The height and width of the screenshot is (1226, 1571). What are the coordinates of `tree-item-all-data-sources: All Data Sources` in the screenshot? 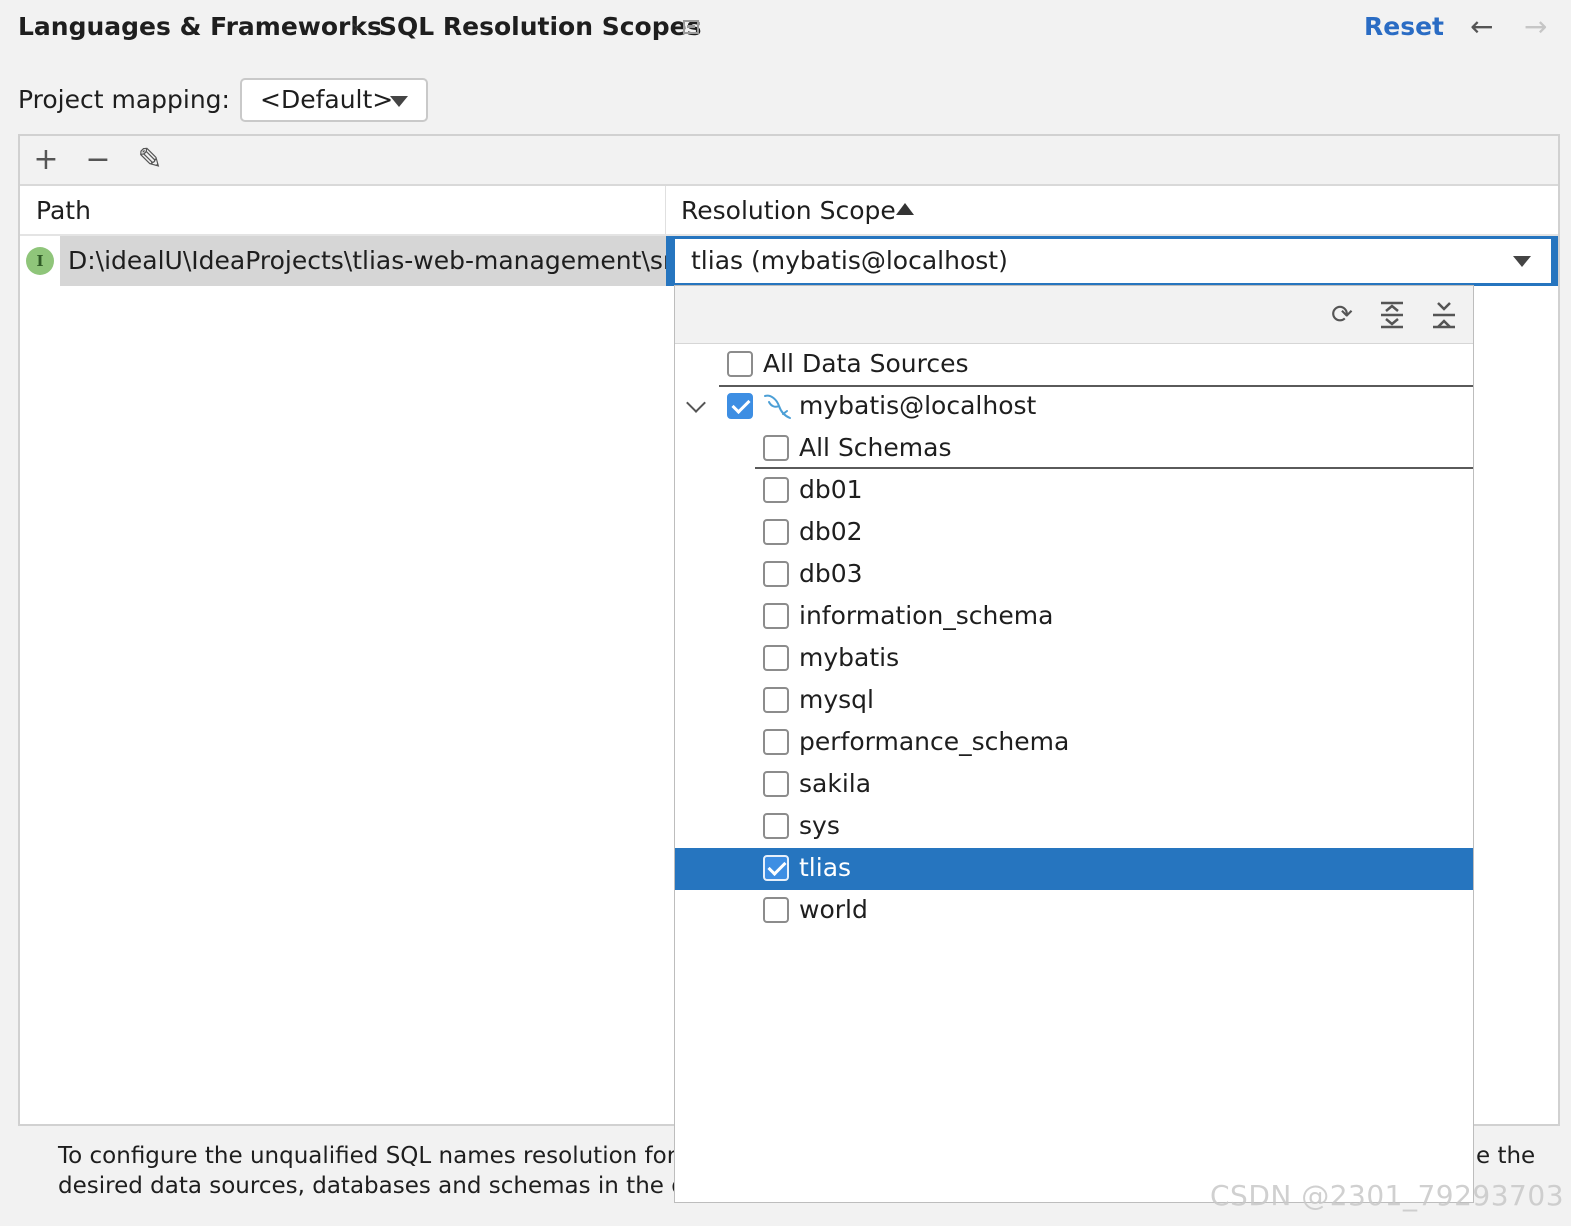 It's located at (1074, 365).